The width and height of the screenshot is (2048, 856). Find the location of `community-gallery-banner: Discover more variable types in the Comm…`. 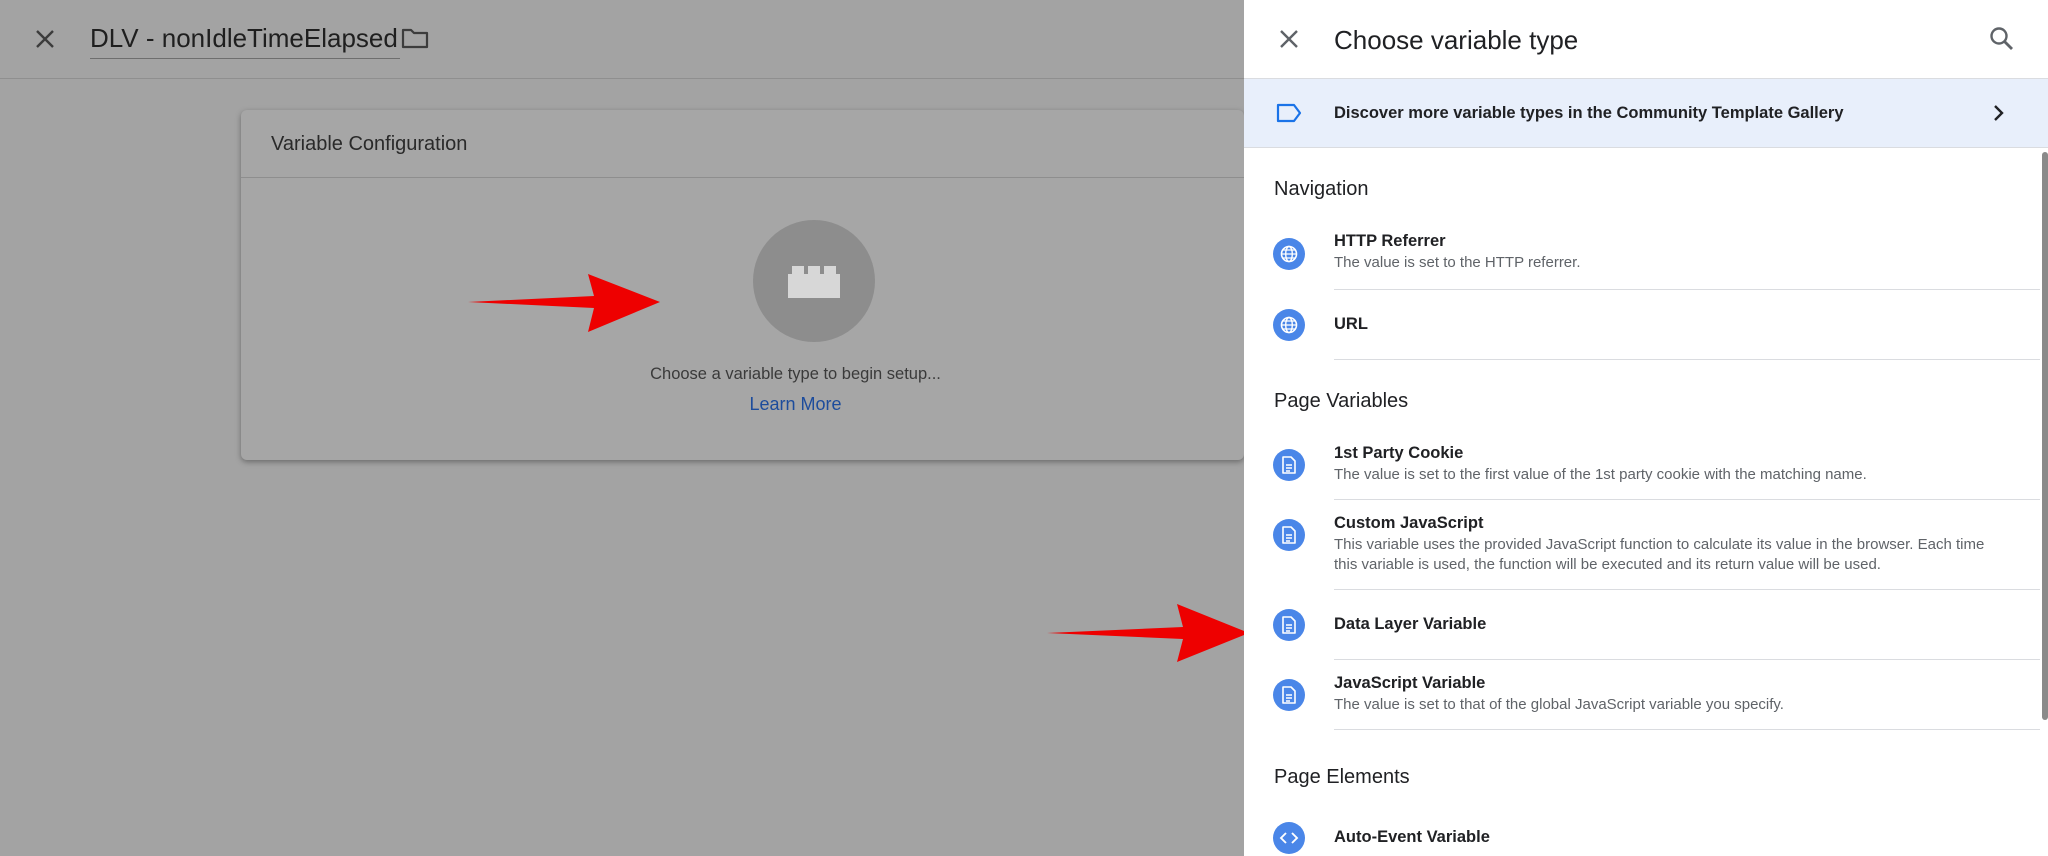

community-gallery-banner: Discover more variable types in the Comm… is located at coordinates (1646, 113).